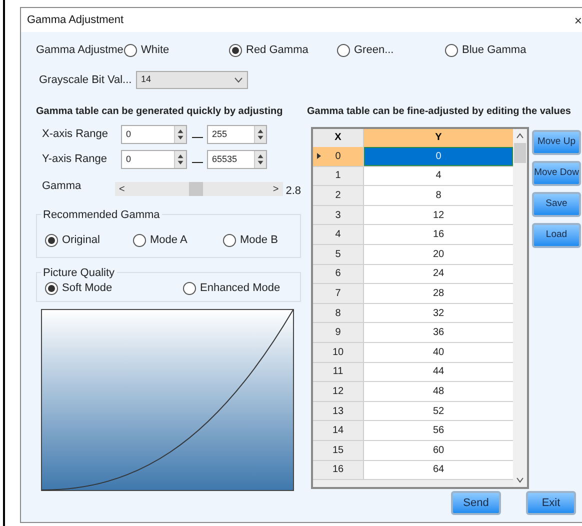 The height and width of the screenshot is (526, 582). Describe the element at coordinates (556, 235) in the screenshot. I see `action-button: Load` at that location.